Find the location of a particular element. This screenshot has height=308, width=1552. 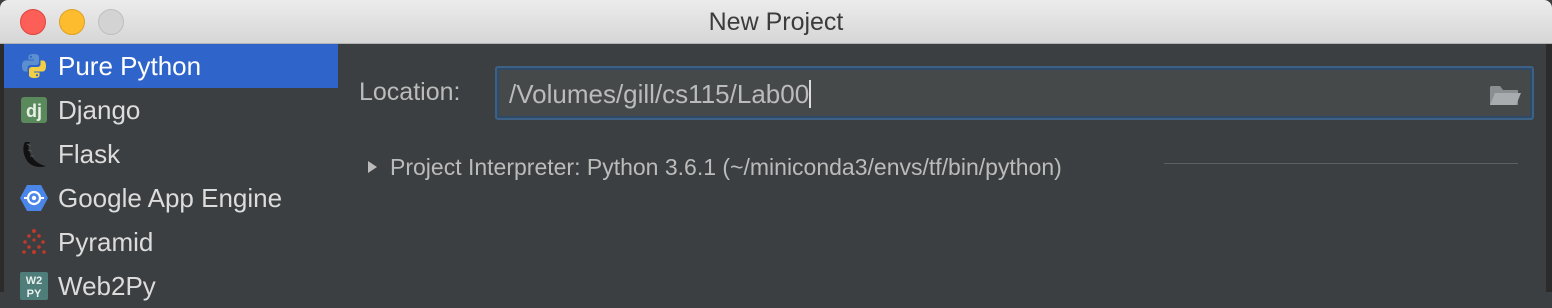

svg-text: W2 is located at coordinates (34, 281).